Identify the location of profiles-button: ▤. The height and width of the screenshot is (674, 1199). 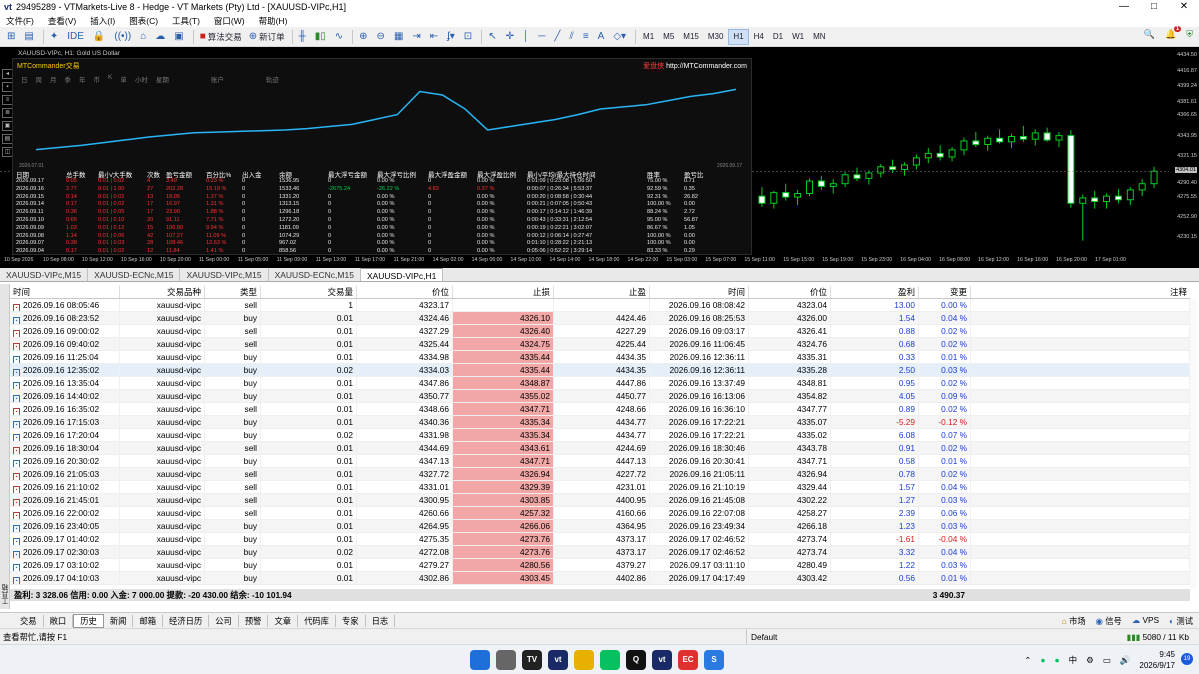
(29, 37).